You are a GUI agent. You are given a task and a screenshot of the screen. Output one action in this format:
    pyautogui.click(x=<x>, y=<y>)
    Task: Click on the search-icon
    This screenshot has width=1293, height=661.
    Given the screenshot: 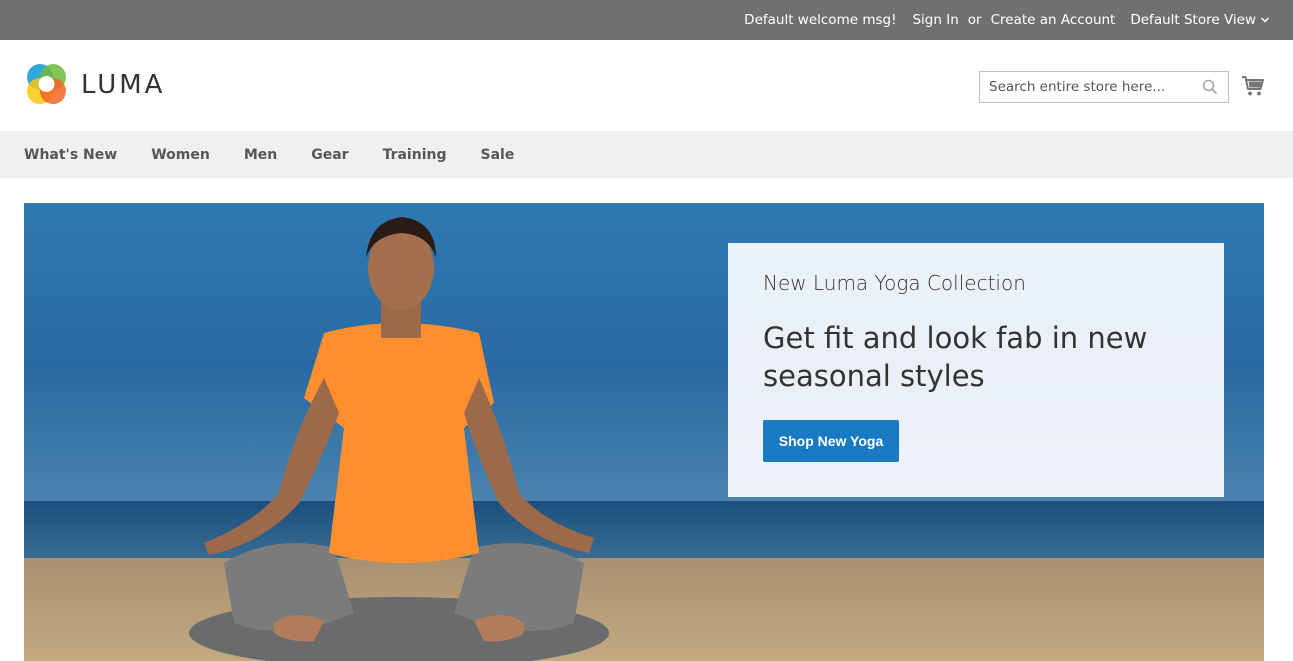 What is the action you would take?
    pyautogui.click(x=1210, y=87)
    